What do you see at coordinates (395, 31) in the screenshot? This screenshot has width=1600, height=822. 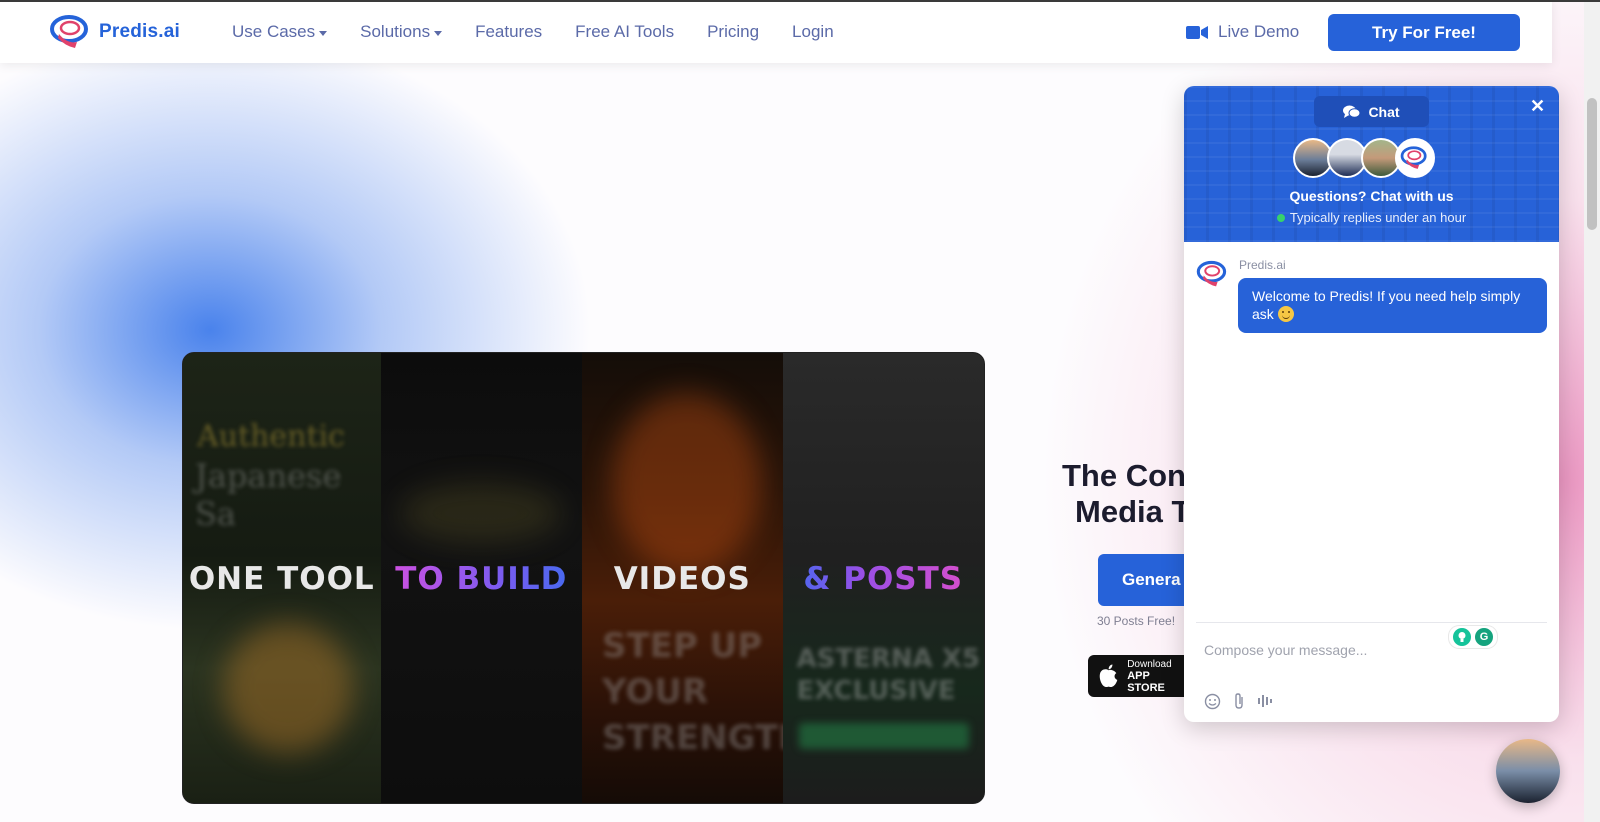 I see `nav-solutions-label: Solutions` at bounding box center [395, 31].